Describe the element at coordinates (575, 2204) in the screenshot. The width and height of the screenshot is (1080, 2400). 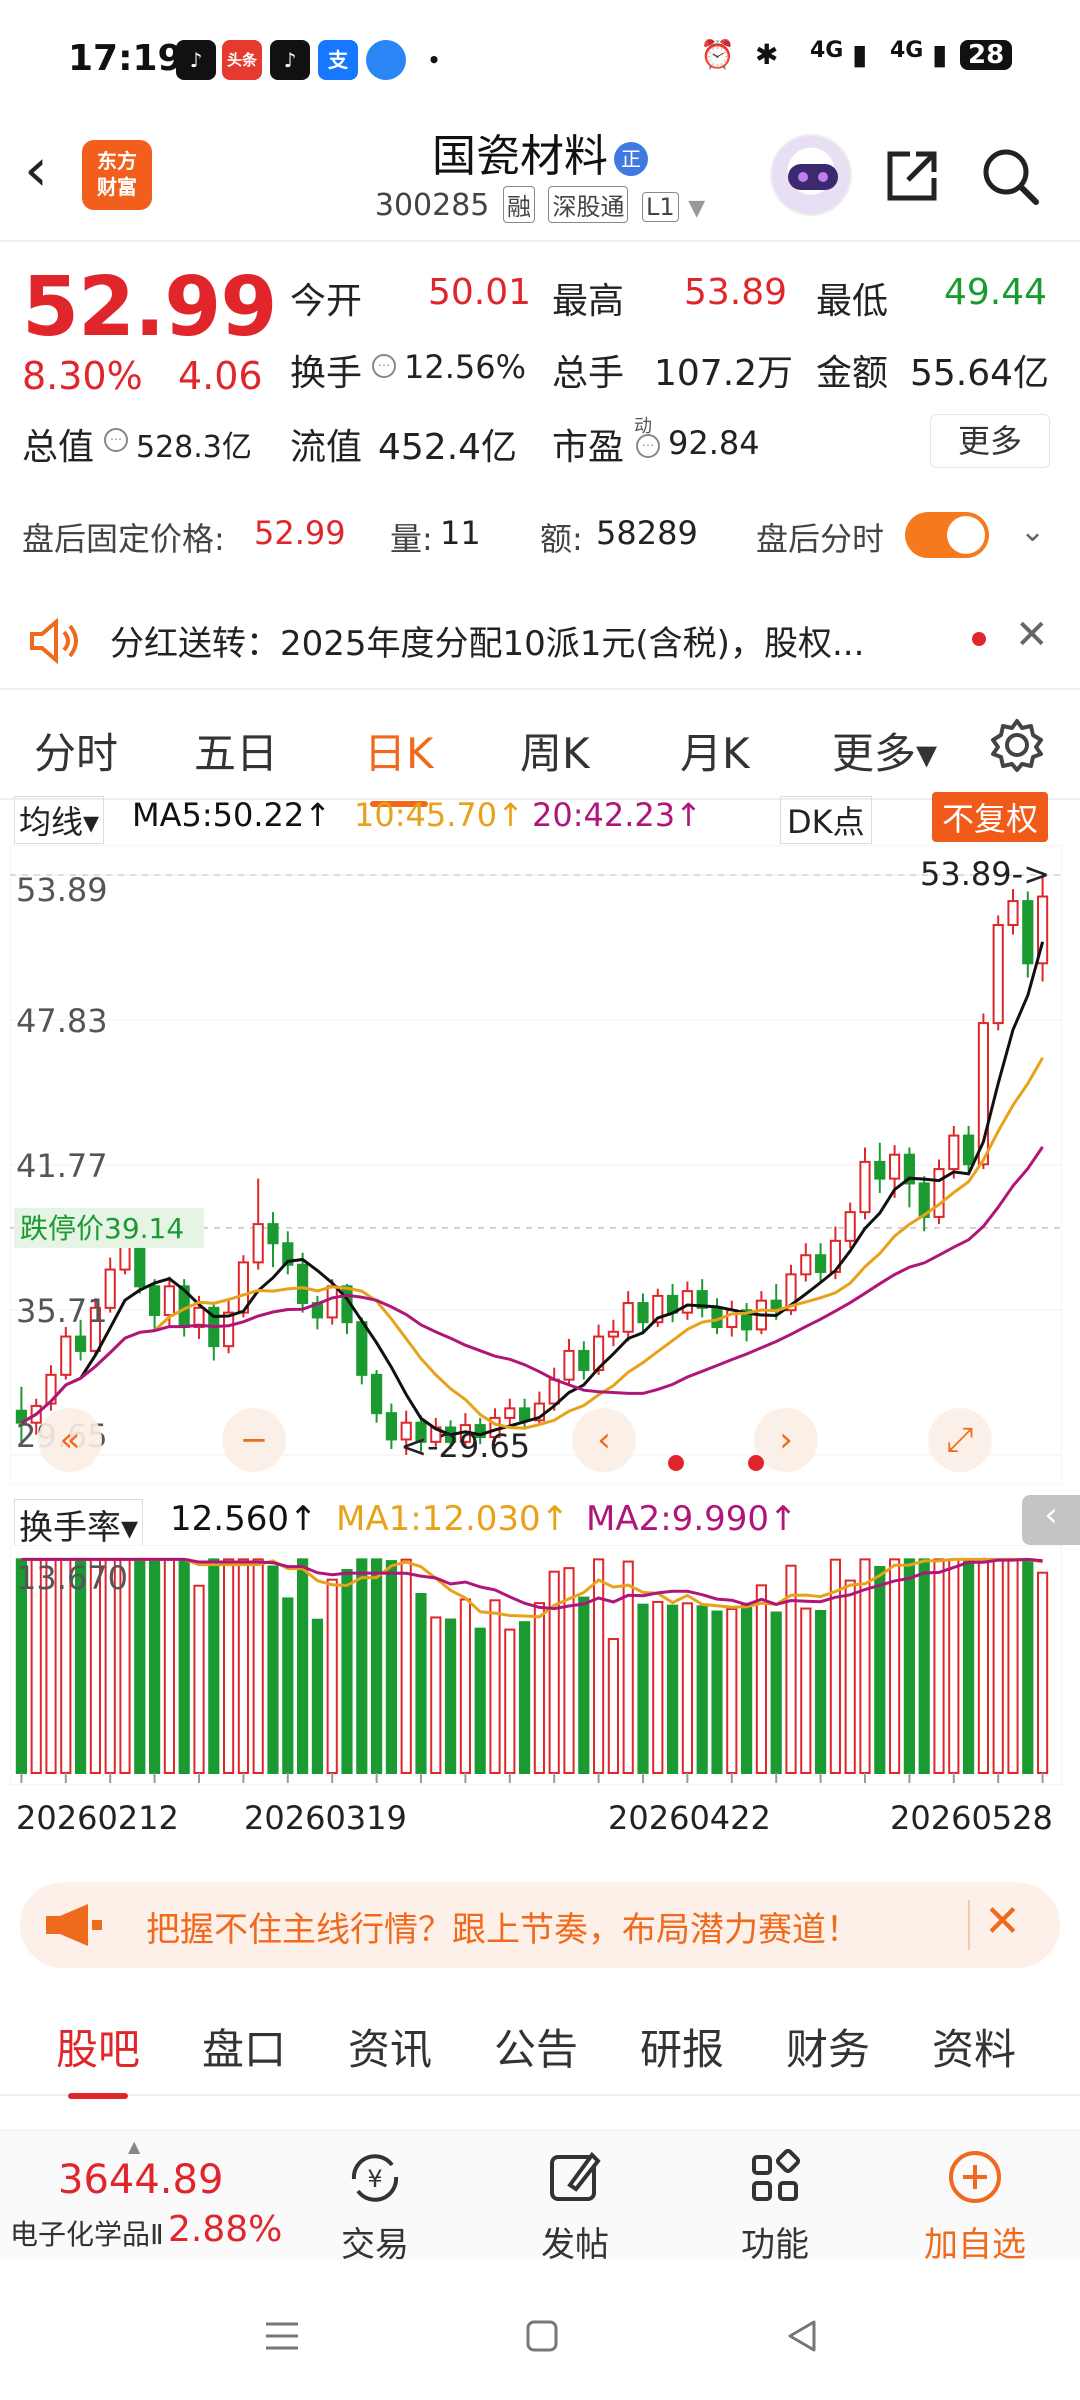
I see `post-button: 发帖` at that location.